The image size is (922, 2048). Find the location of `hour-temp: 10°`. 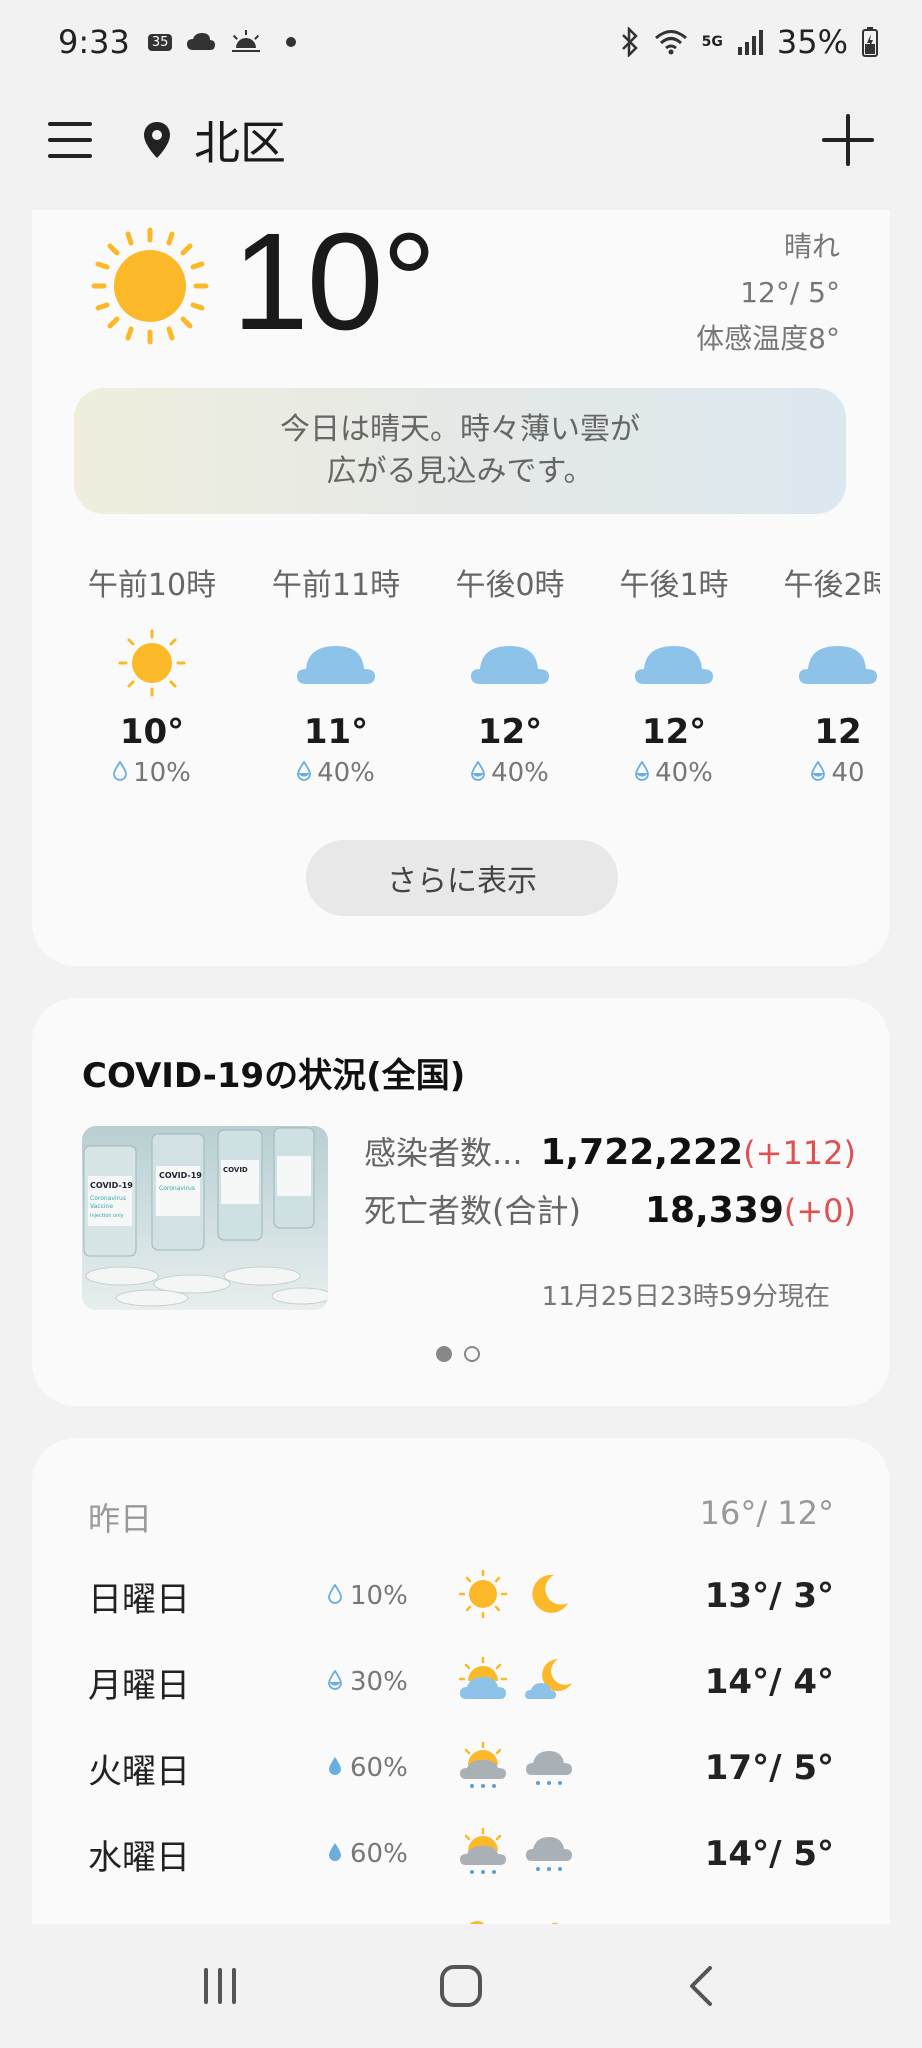

hour-temp: 10° is located at coordinates (152, 732).